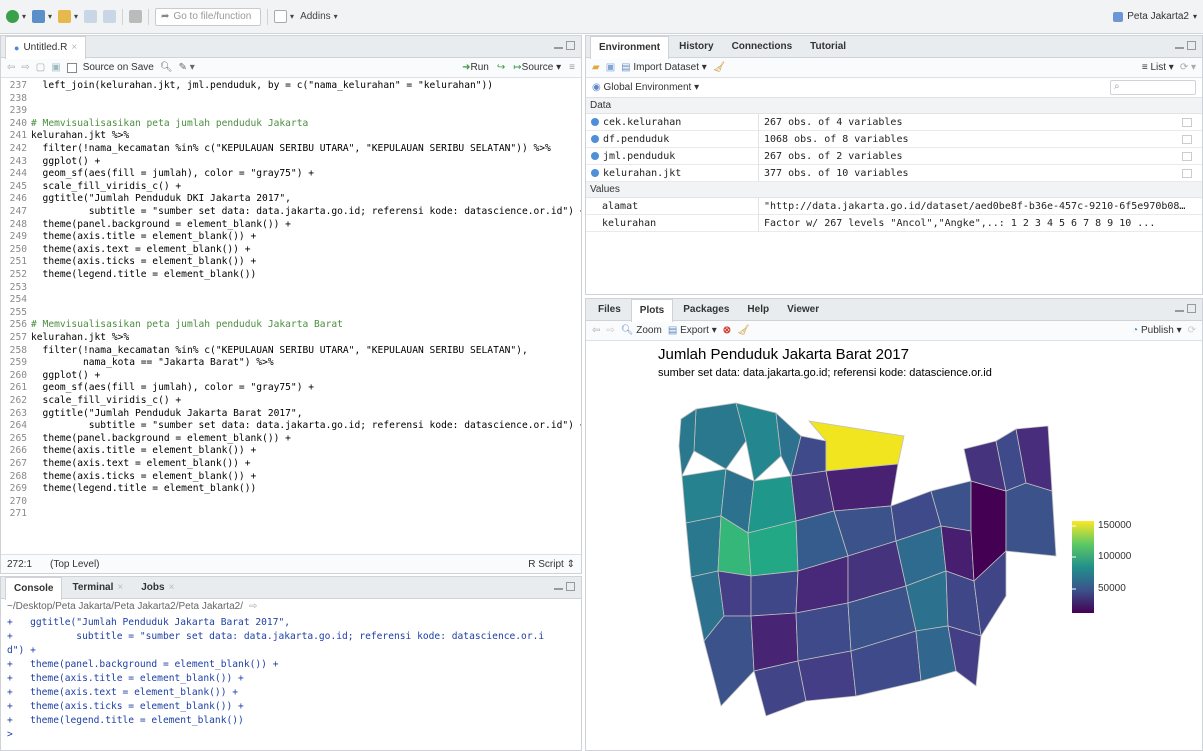  I want to click on tab-jobs: Jobs ×, so click(157, 588).